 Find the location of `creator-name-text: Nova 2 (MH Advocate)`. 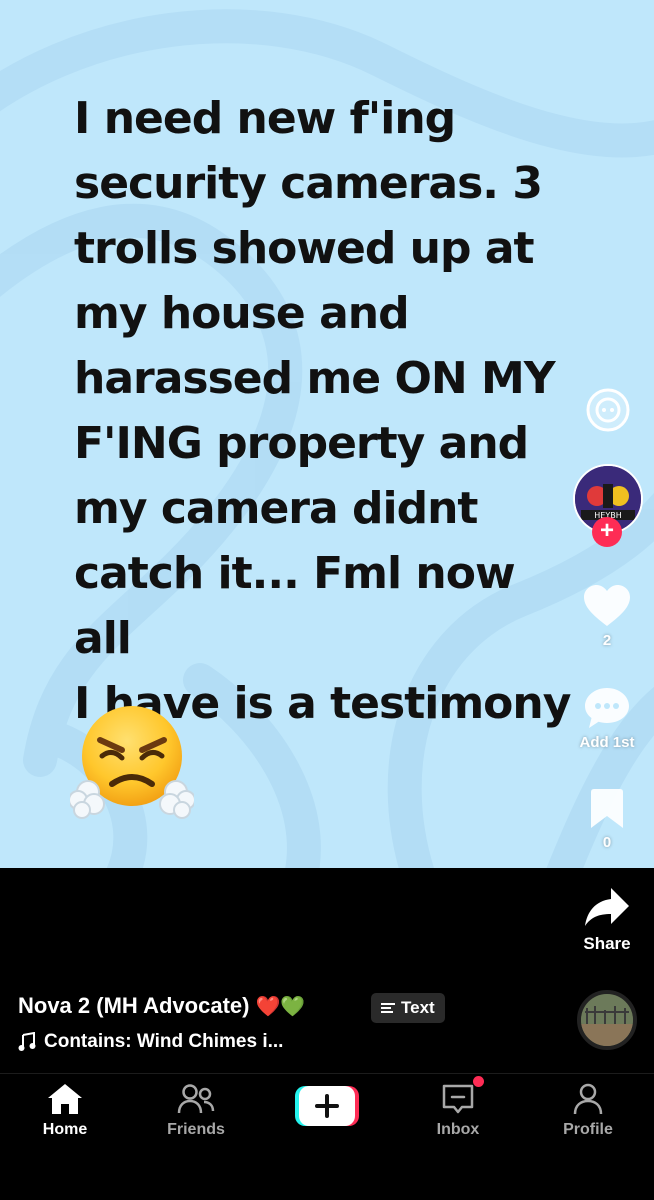

creator-name-text: Nova 2 (MH Advocate) is located at coordinates (134, 1005).